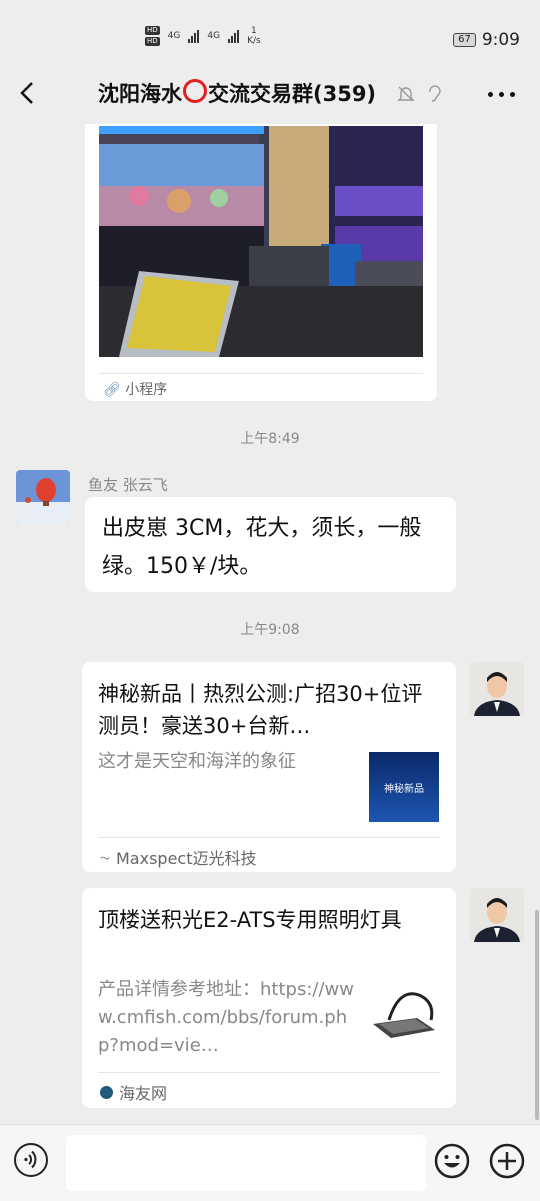  I want to click on signal-bars-icon, so click(194, 36).